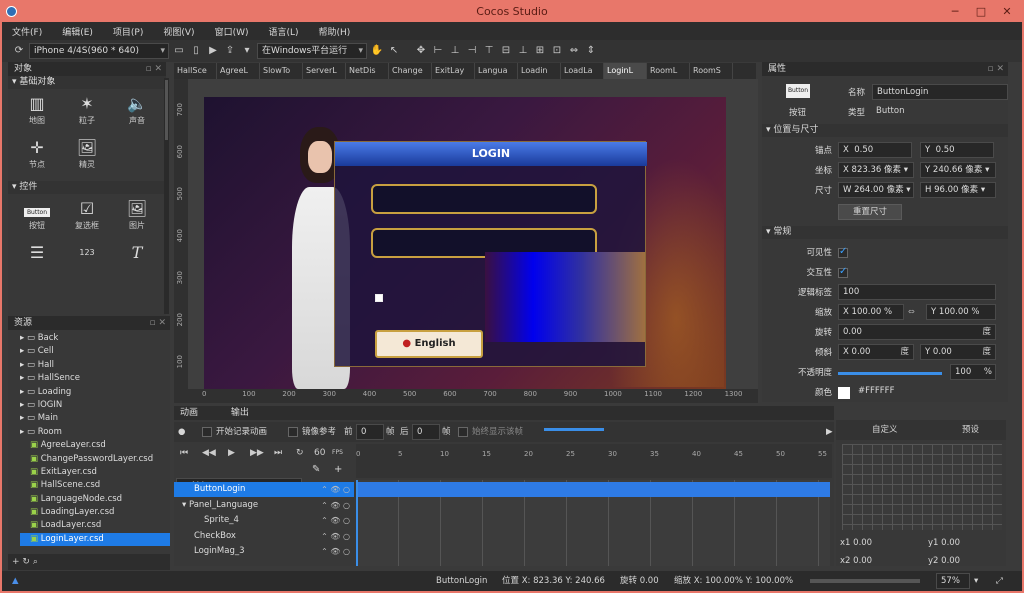  What do you see at coordinates (95, 459) in the screenshot?
I see `resource-file: ▣ ChangePasswordLayer.csd` at bounding box center [95, 459].